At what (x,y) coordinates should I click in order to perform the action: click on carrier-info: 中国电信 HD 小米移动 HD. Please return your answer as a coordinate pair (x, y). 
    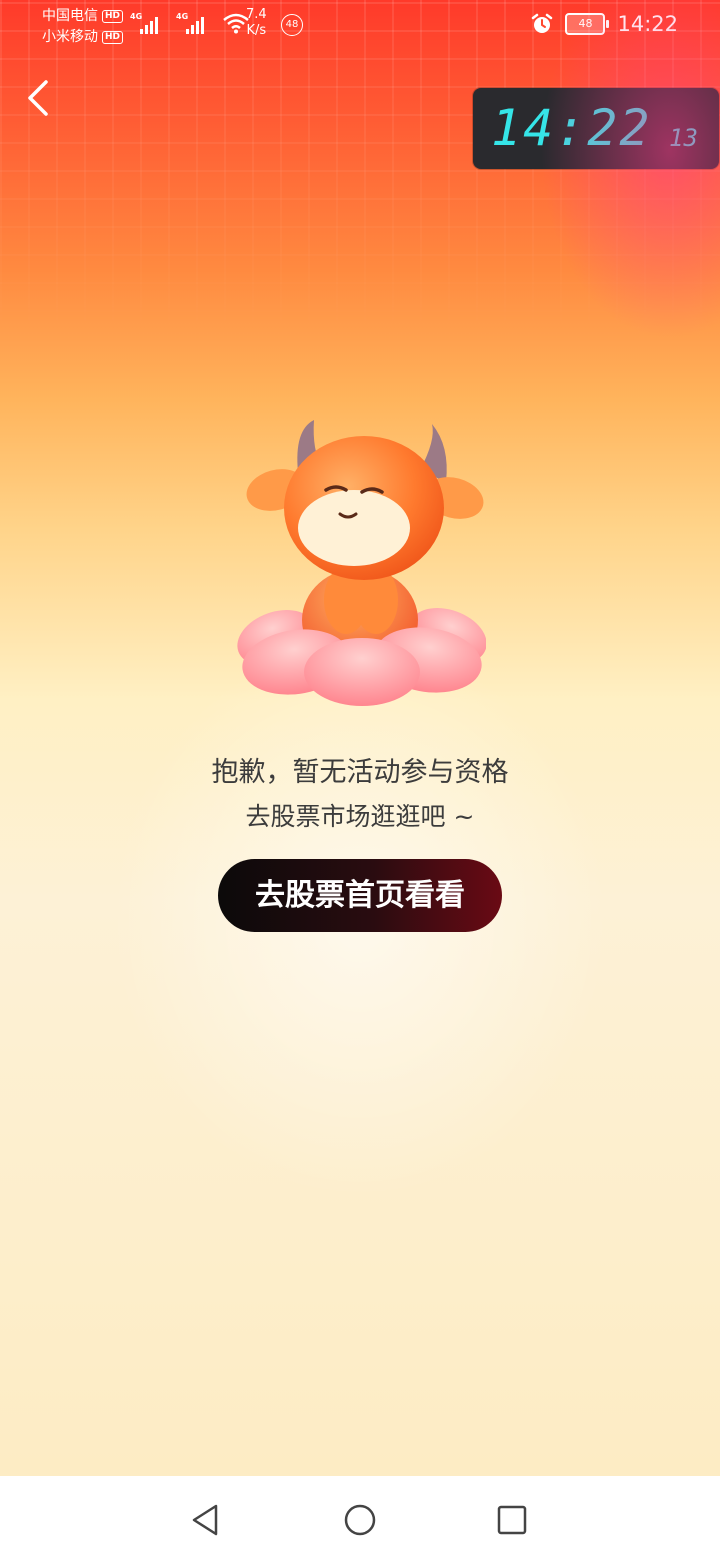
    Looking at the image, I should click on (83, 27).